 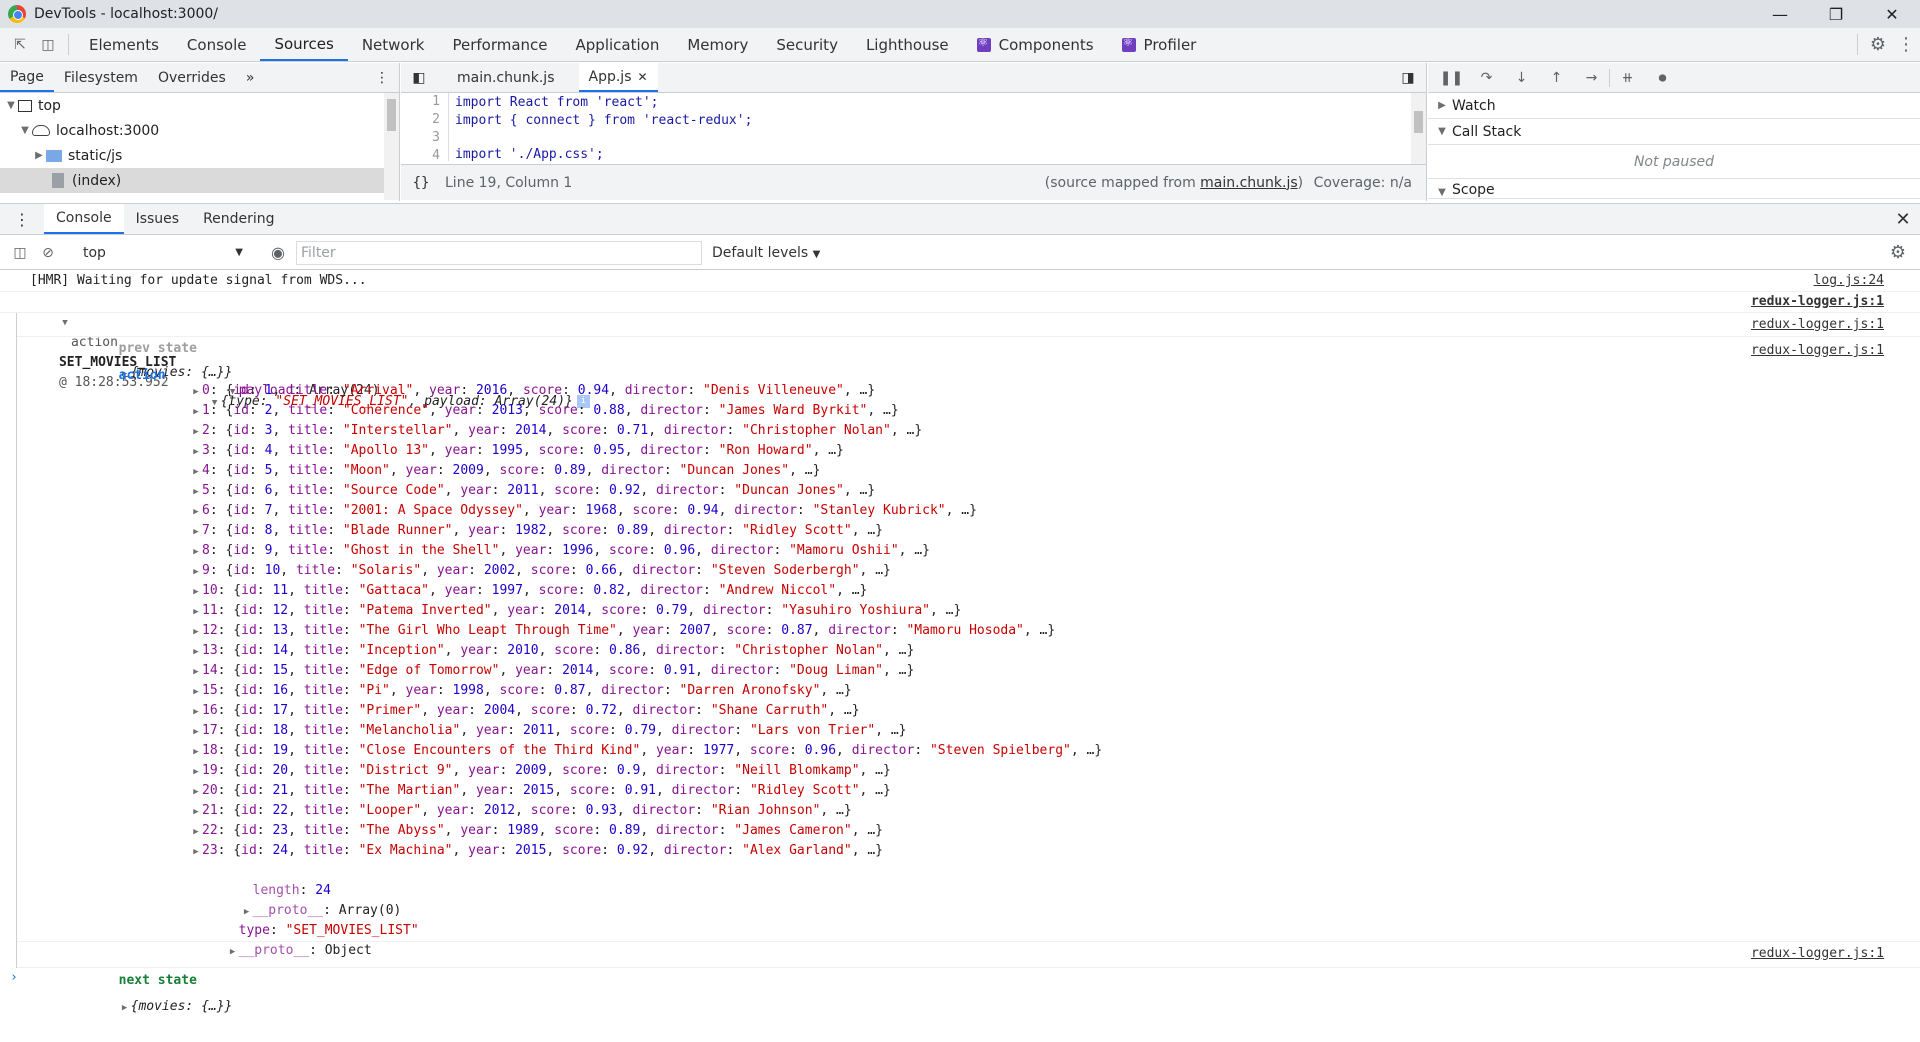 I want to click on file-tab-app-js: App.js ✕, so click(x=618, y=77).